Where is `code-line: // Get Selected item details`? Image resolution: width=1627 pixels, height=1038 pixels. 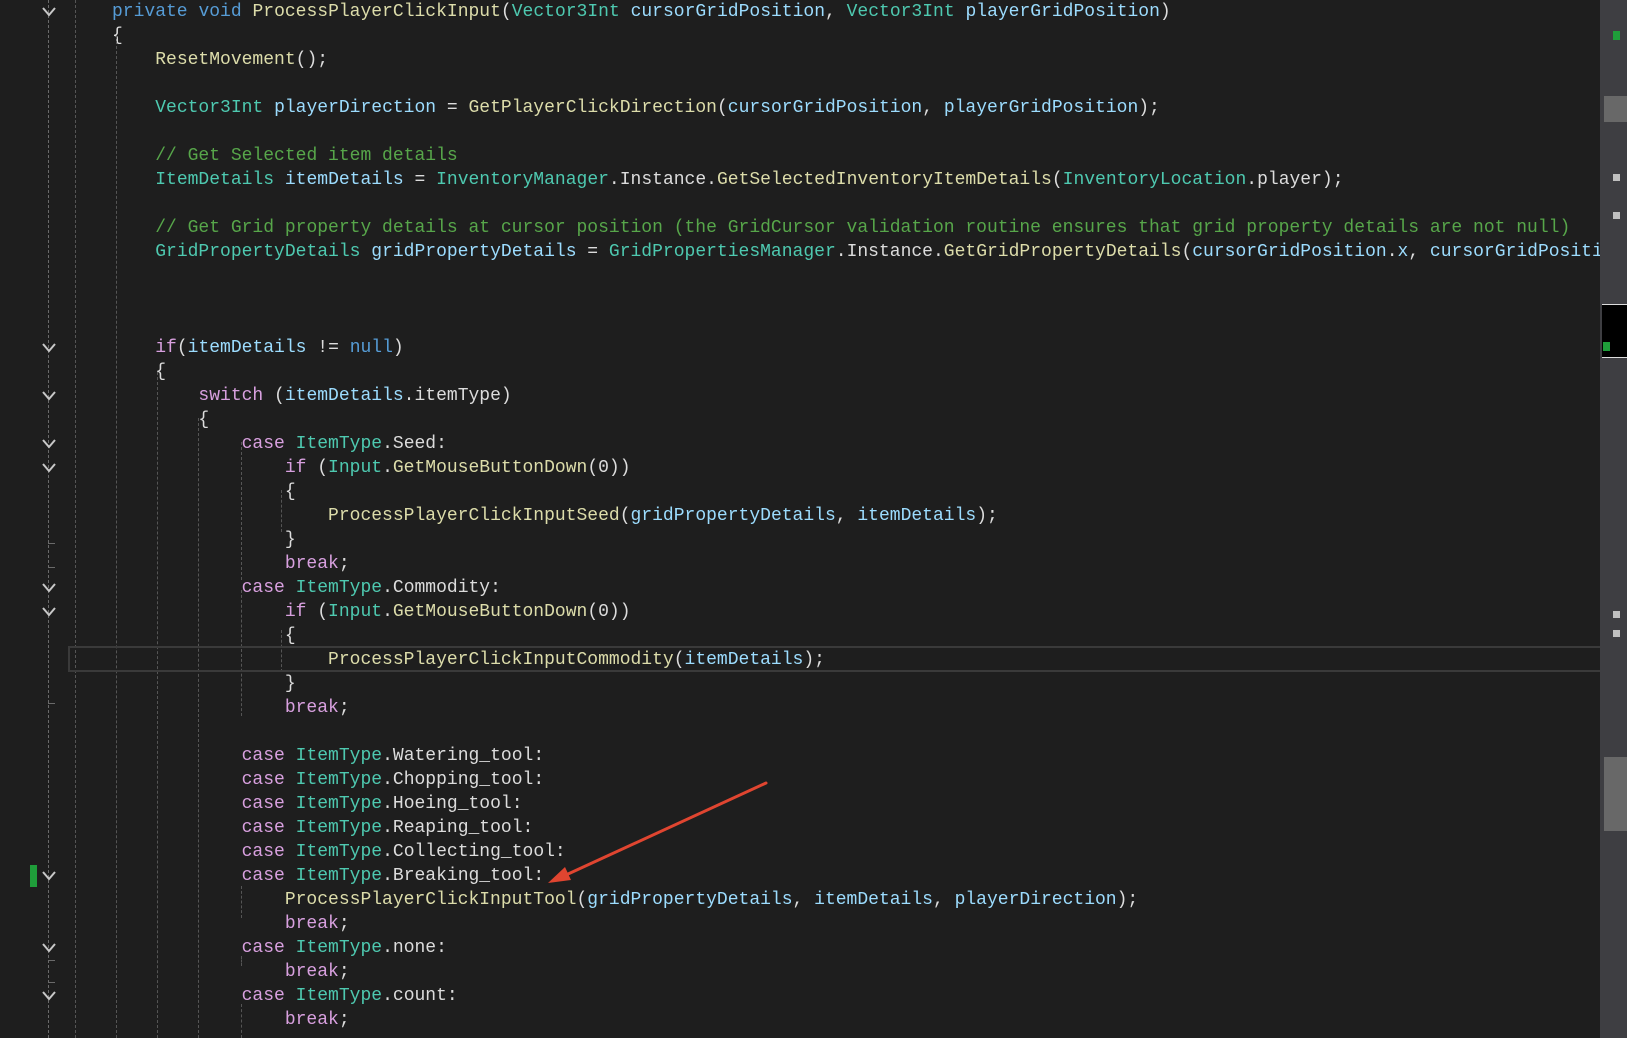
code-line: // Get Selected item details is located at coordinates (285, 156).